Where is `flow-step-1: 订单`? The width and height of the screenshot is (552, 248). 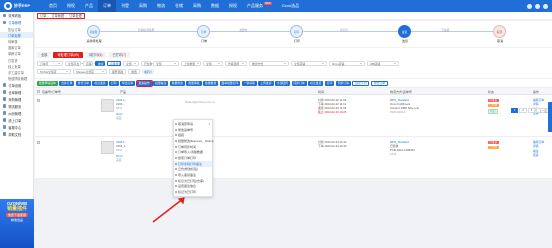
flow-step-1: 订单 is located at coordinates (203, 31).